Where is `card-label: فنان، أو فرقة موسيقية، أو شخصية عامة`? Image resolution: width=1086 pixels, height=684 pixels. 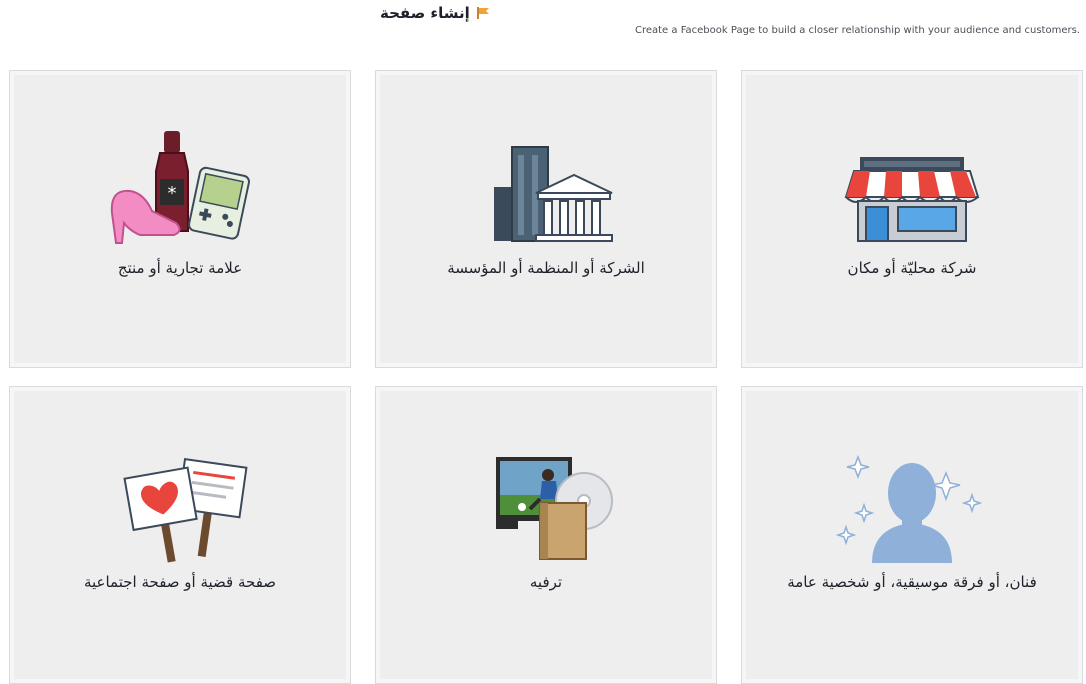
card-label: فنان، أو فرقة موسيقية، أو شخصية عامة is located at coordinates (912, 582).